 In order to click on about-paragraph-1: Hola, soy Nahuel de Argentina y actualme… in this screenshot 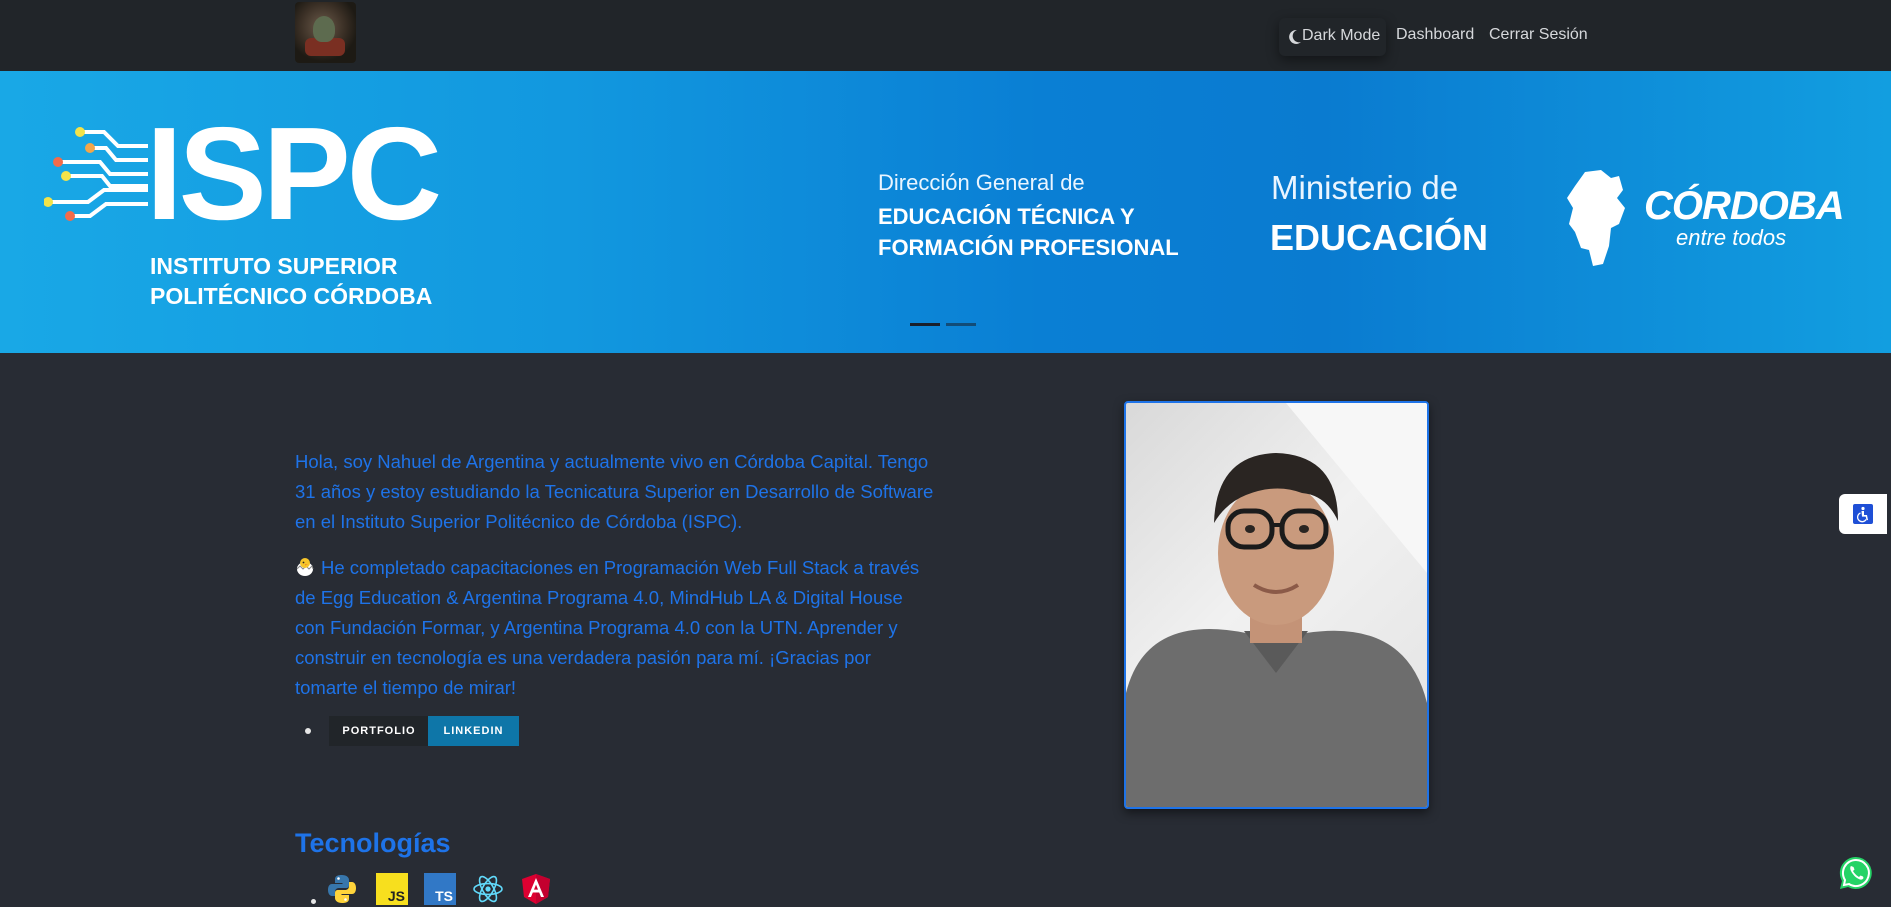, I will do `click(614, 491)`.